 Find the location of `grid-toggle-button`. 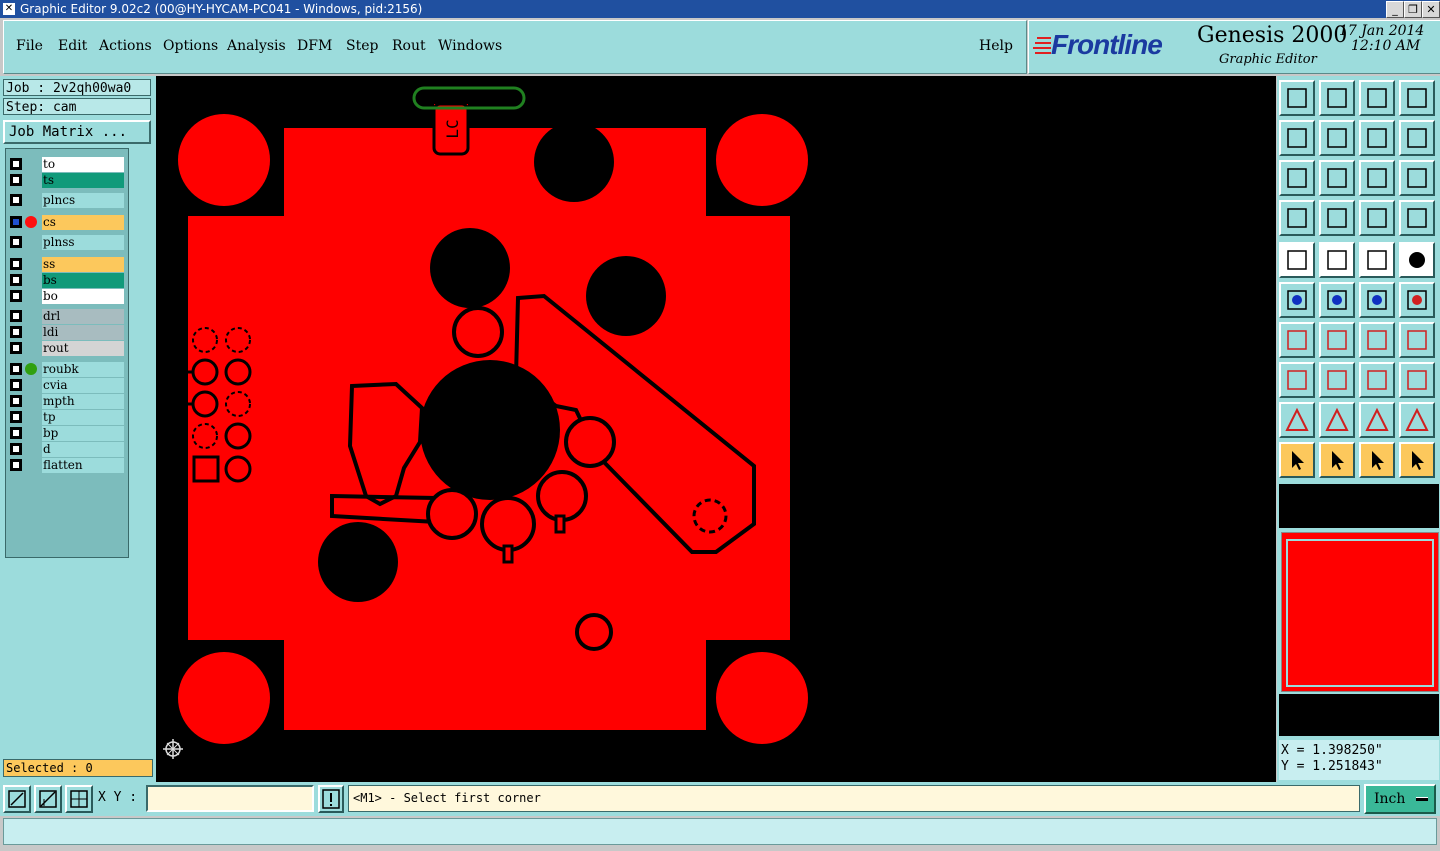

grid-toggle-button is located at coordinates (1337, 218).